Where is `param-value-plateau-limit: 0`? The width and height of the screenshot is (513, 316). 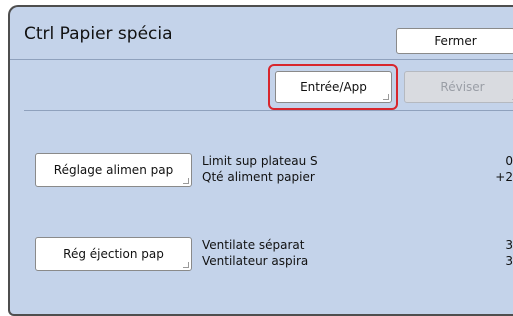 param-value-plateau-limit: 0 is located at coordinates (509, 161).